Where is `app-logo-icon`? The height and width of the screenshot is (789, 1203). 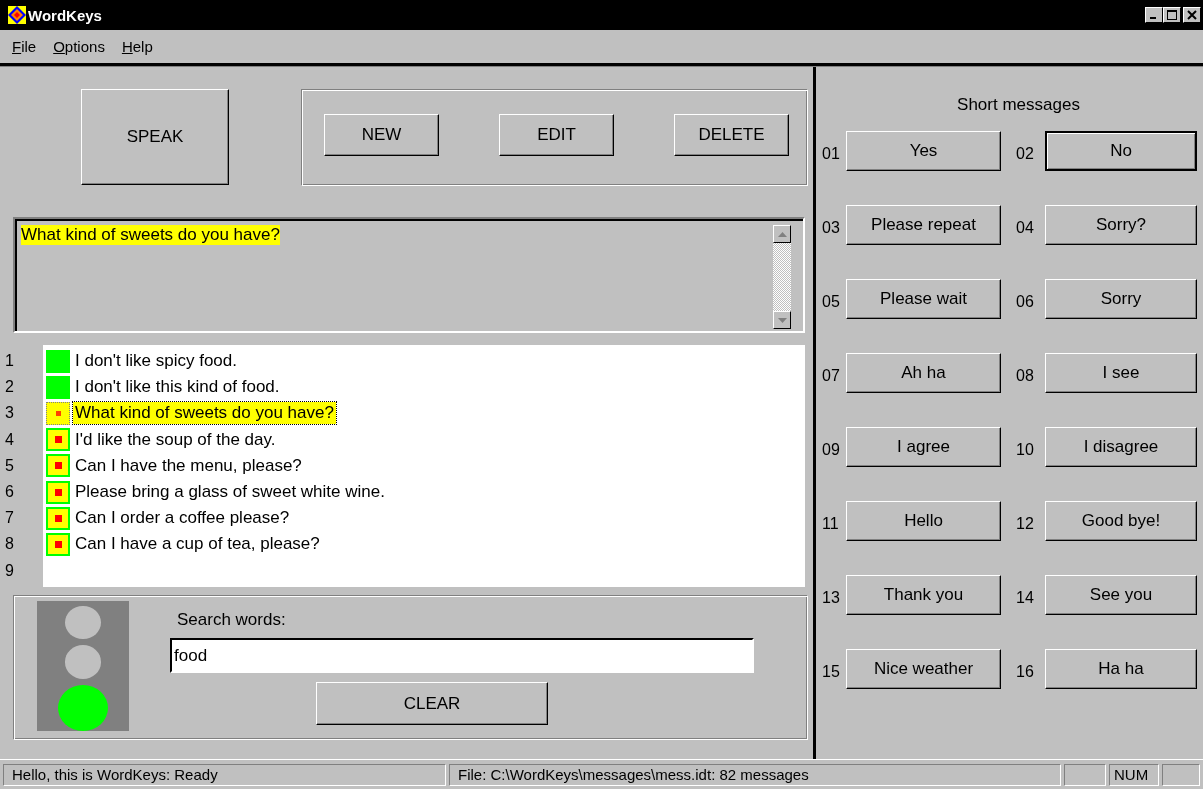
app-logo-icon is located at coordinates (17, 15).